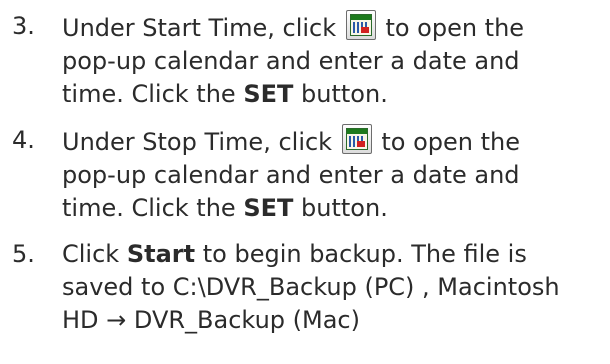 Image resolution: width=610 pixels, height=364 pixels. What do you see at coordinates (211, 320) in the screenshot?
I see `step-line: HD → DVR_Backup (Mac)` at bounding box center [211, 320].